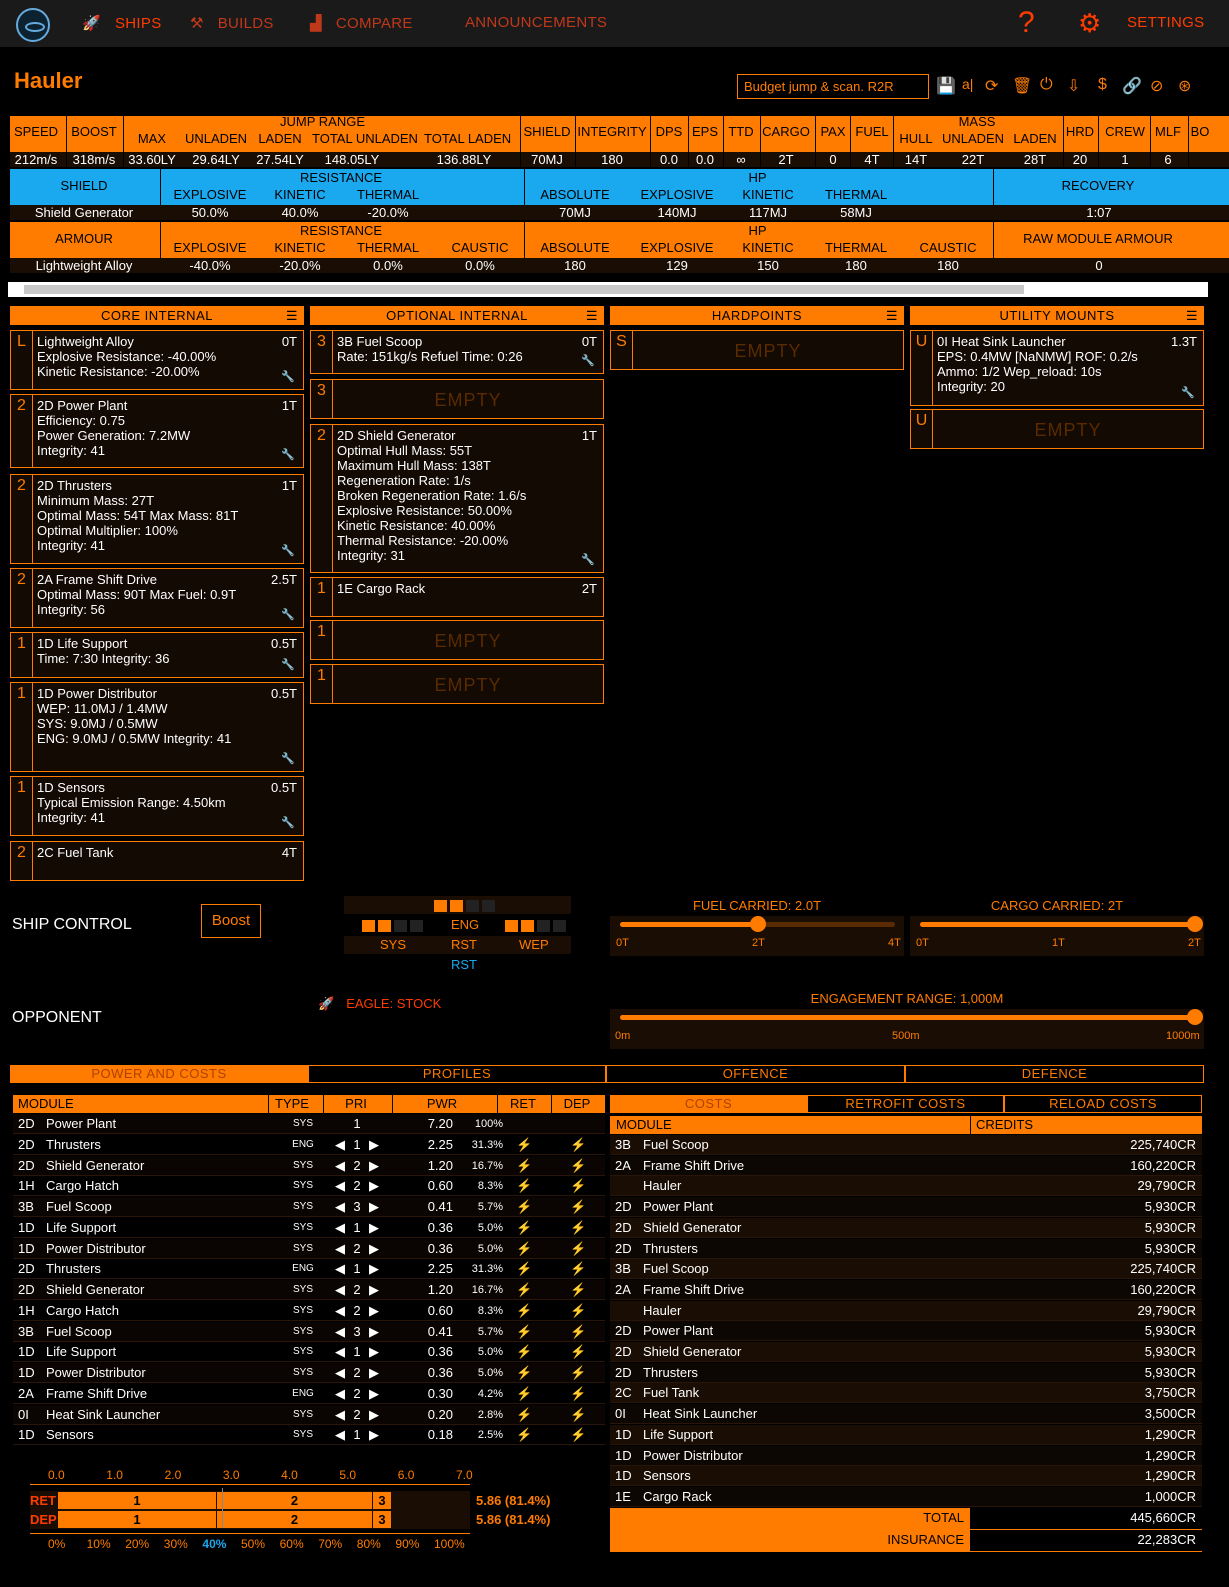  What do you see at coordinates (464, 944) in the screenshot?
I see `rst-label: RST` at bounding box center [464, 944].